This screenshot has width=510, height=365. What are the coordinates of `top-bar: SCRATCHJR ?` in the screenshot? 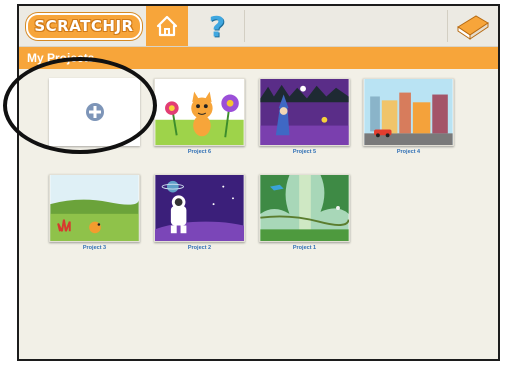 It's located at (258, 26).